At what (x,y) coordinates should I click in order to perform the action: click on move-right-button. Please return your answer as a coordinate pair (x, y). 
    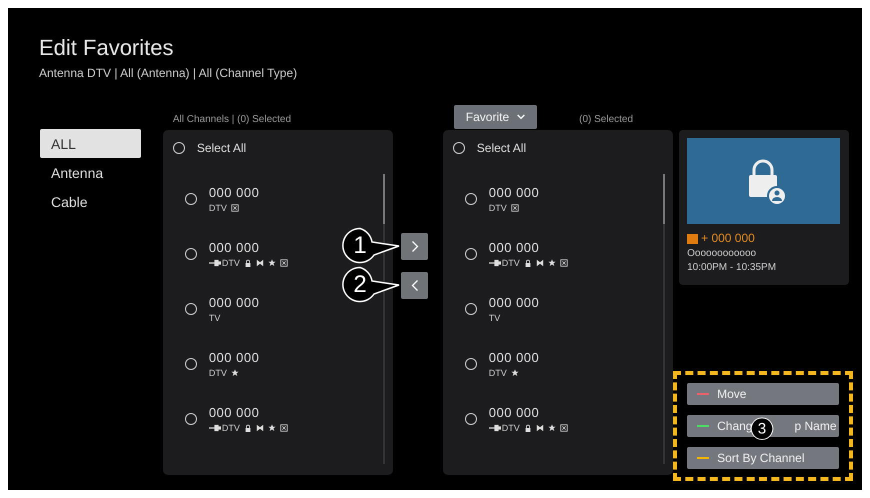
    Looking at the image, I should click on (414, 246).